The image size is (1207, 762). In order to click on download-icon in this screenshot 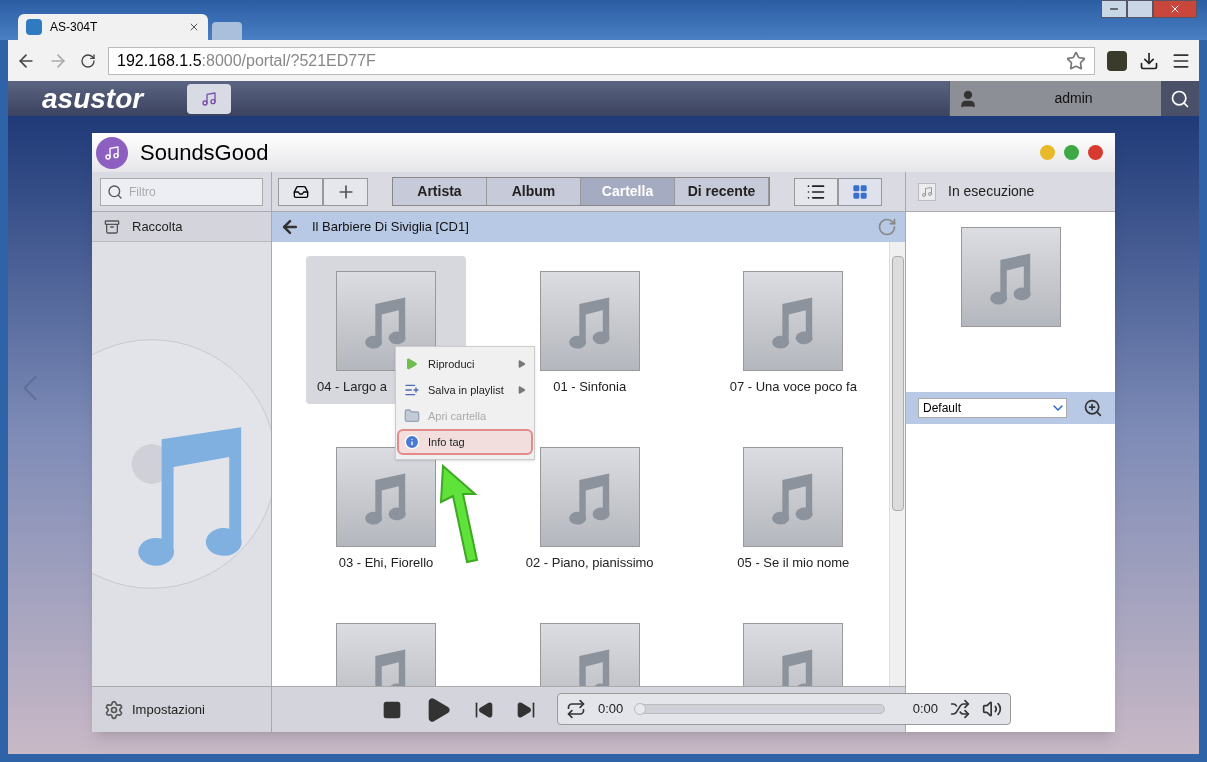, I will do `click(1149, 60)`.